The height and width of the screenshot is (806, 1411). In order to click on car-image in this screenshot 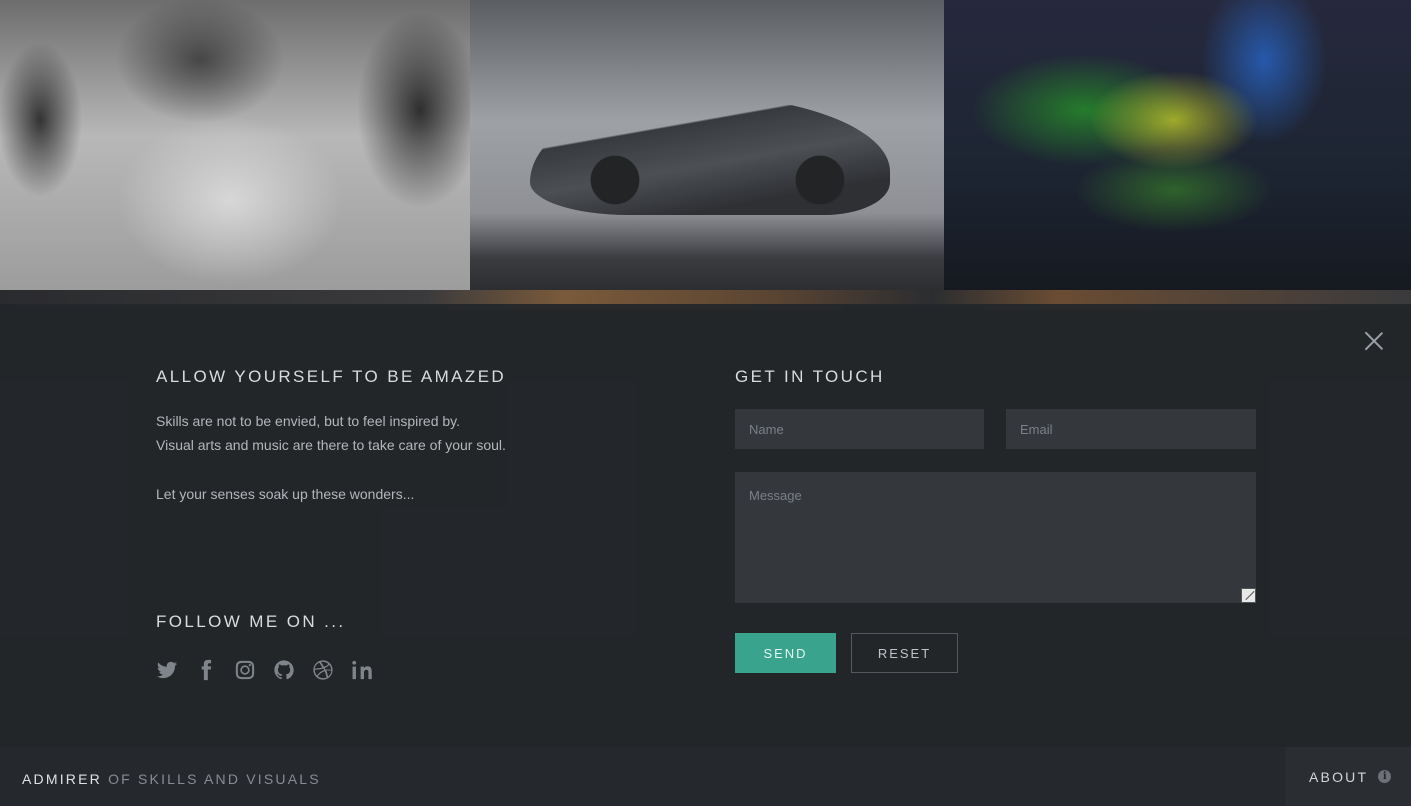, I will do `click(710, 155)`.